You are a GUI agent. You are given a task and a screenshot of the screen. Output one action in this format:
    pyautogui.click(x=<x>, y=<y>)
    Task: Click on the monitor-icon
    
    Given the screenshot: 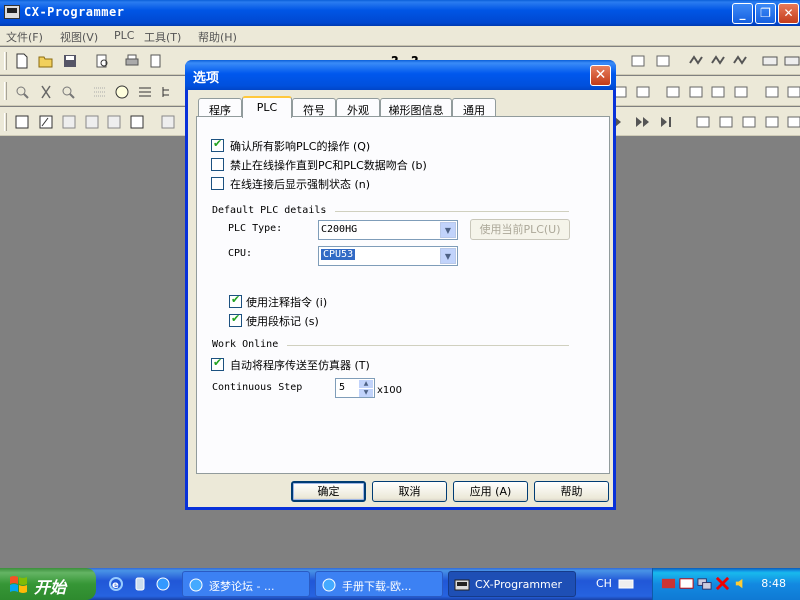 What is the action you would take?
    pyautogui.click(x=122, y=92)
    